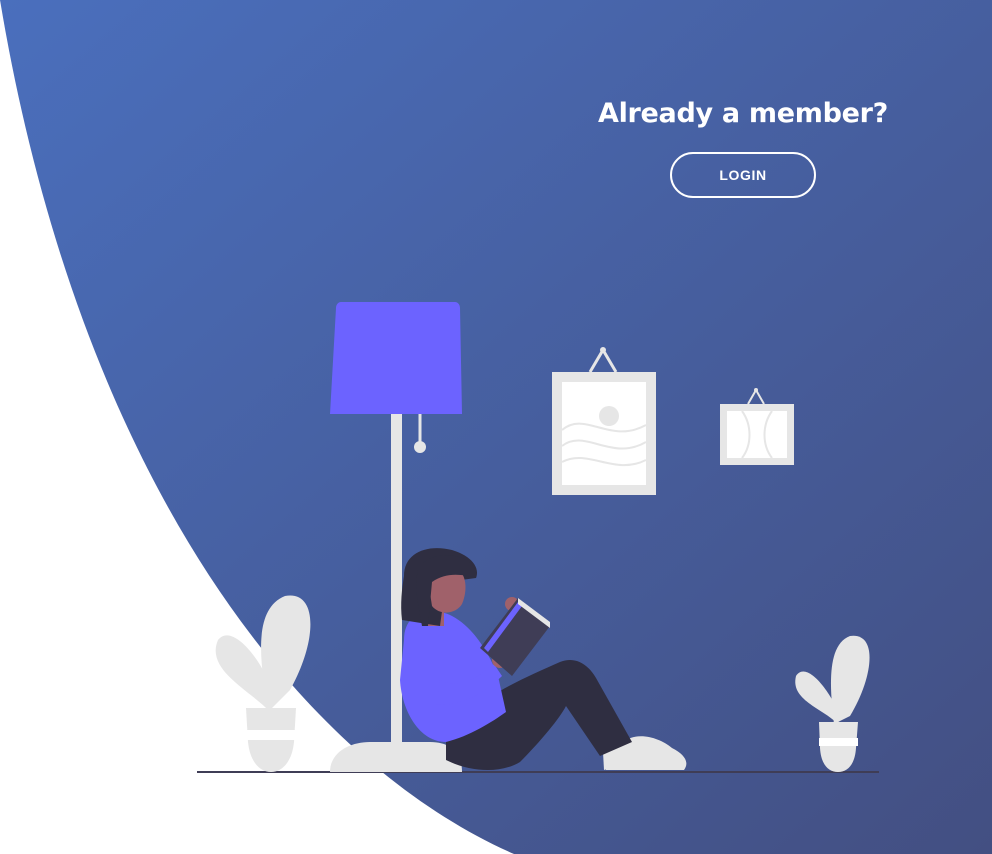 This screenshot has height=854, width=992. What do you see at coordinates (543, 659) in the screenshot?
I see `reading-person-icon` at bounding box center [543, 659].